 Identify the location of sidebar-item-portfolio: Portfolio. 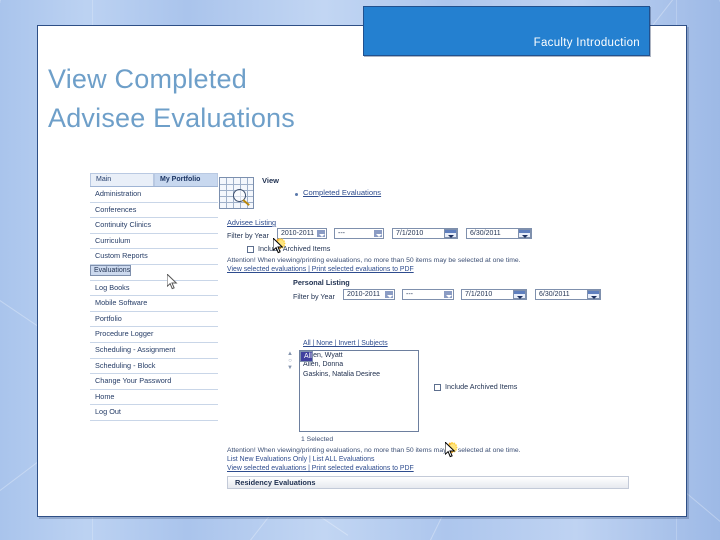
(154, 320).